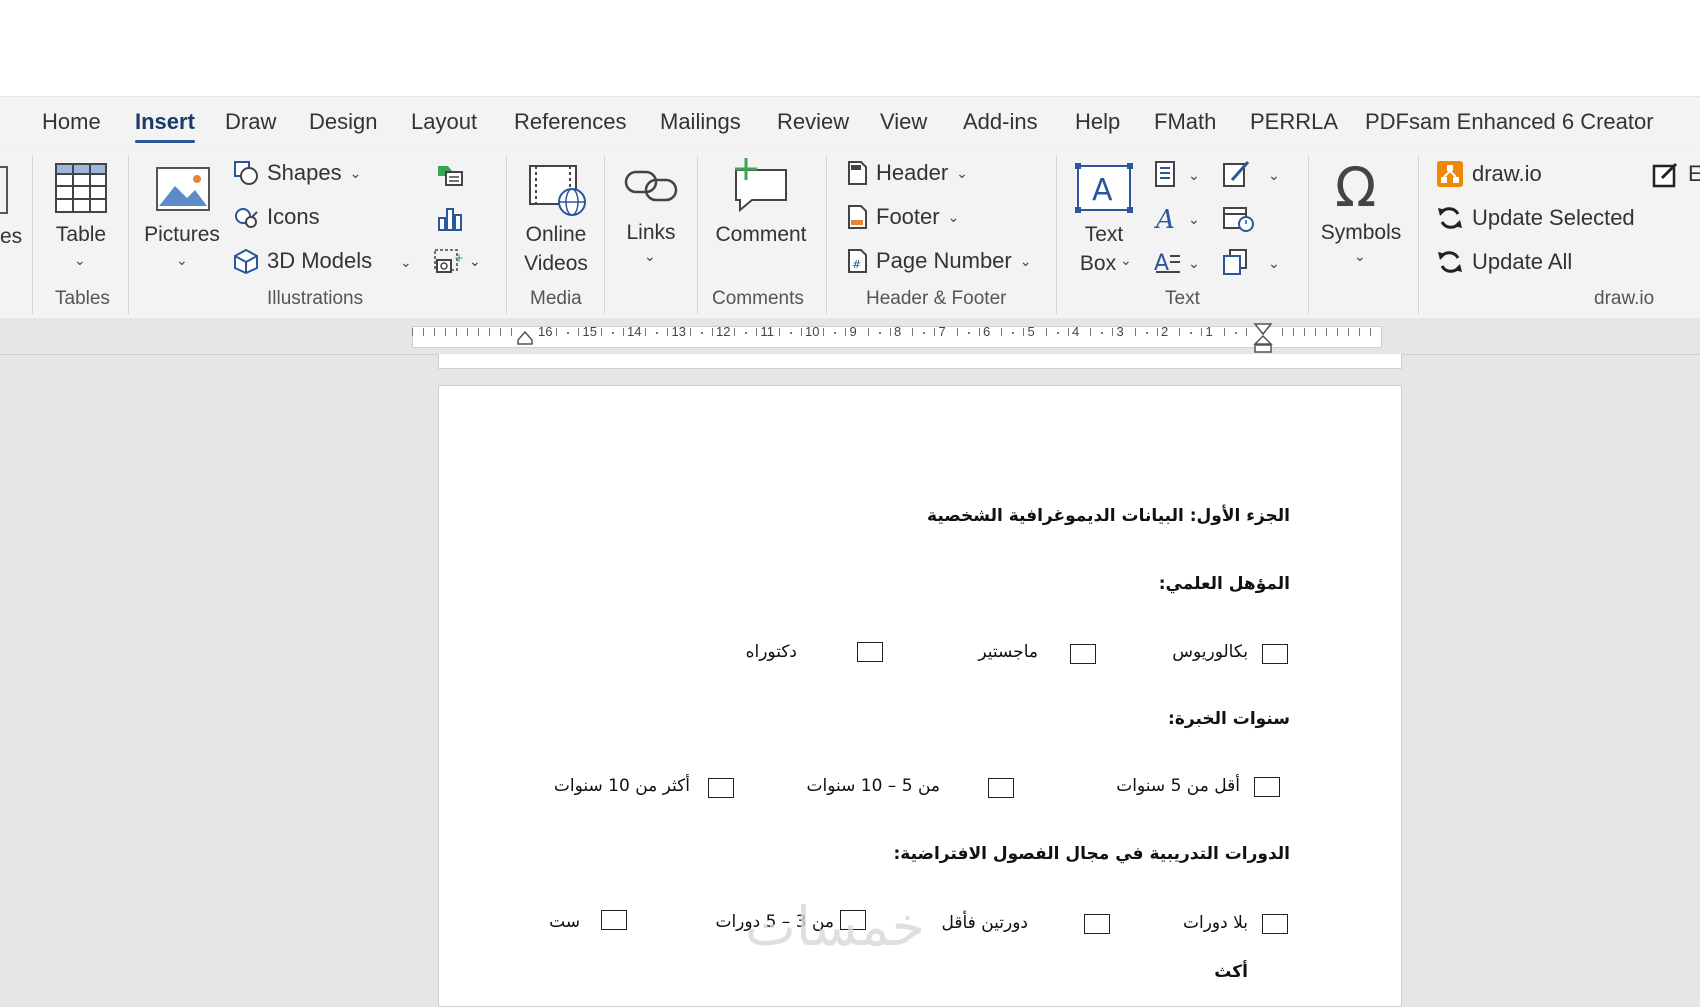 The height and width of the screenshot is (1007, 1700). What do you see at coordinates (276, 217) in the screenshot?
I see `icons-button: Icons` at bounding box center [276, 217].